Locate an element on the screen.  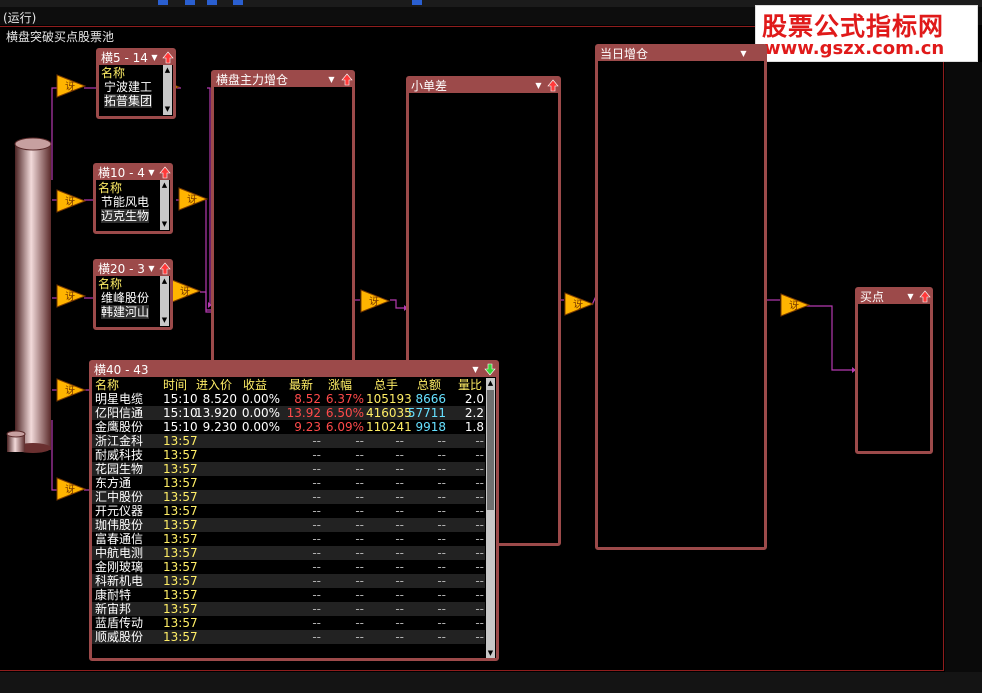
database-cylinder-icon is located at coordinates (33, 295).